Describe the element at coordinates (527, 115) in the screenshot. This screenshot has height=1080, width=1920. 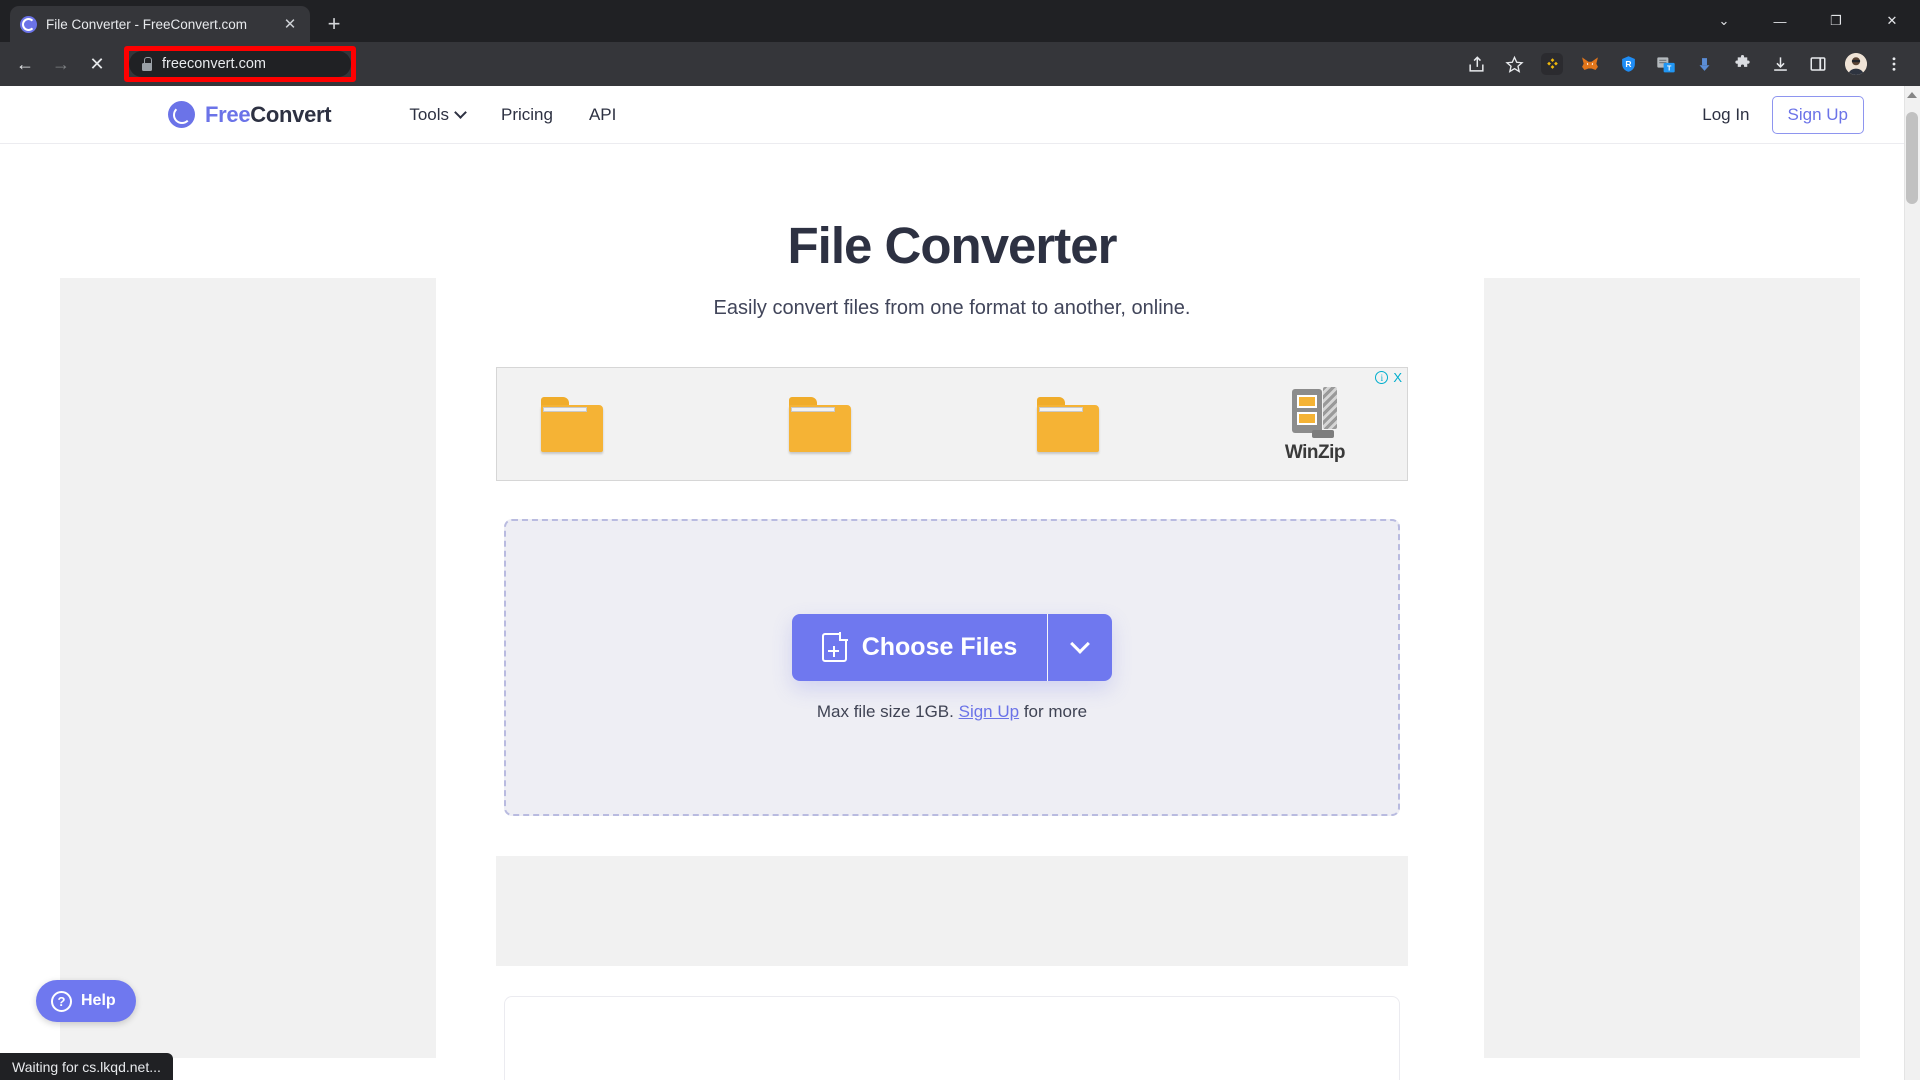
I see `nav-item-pricing: Pricing` at that location.